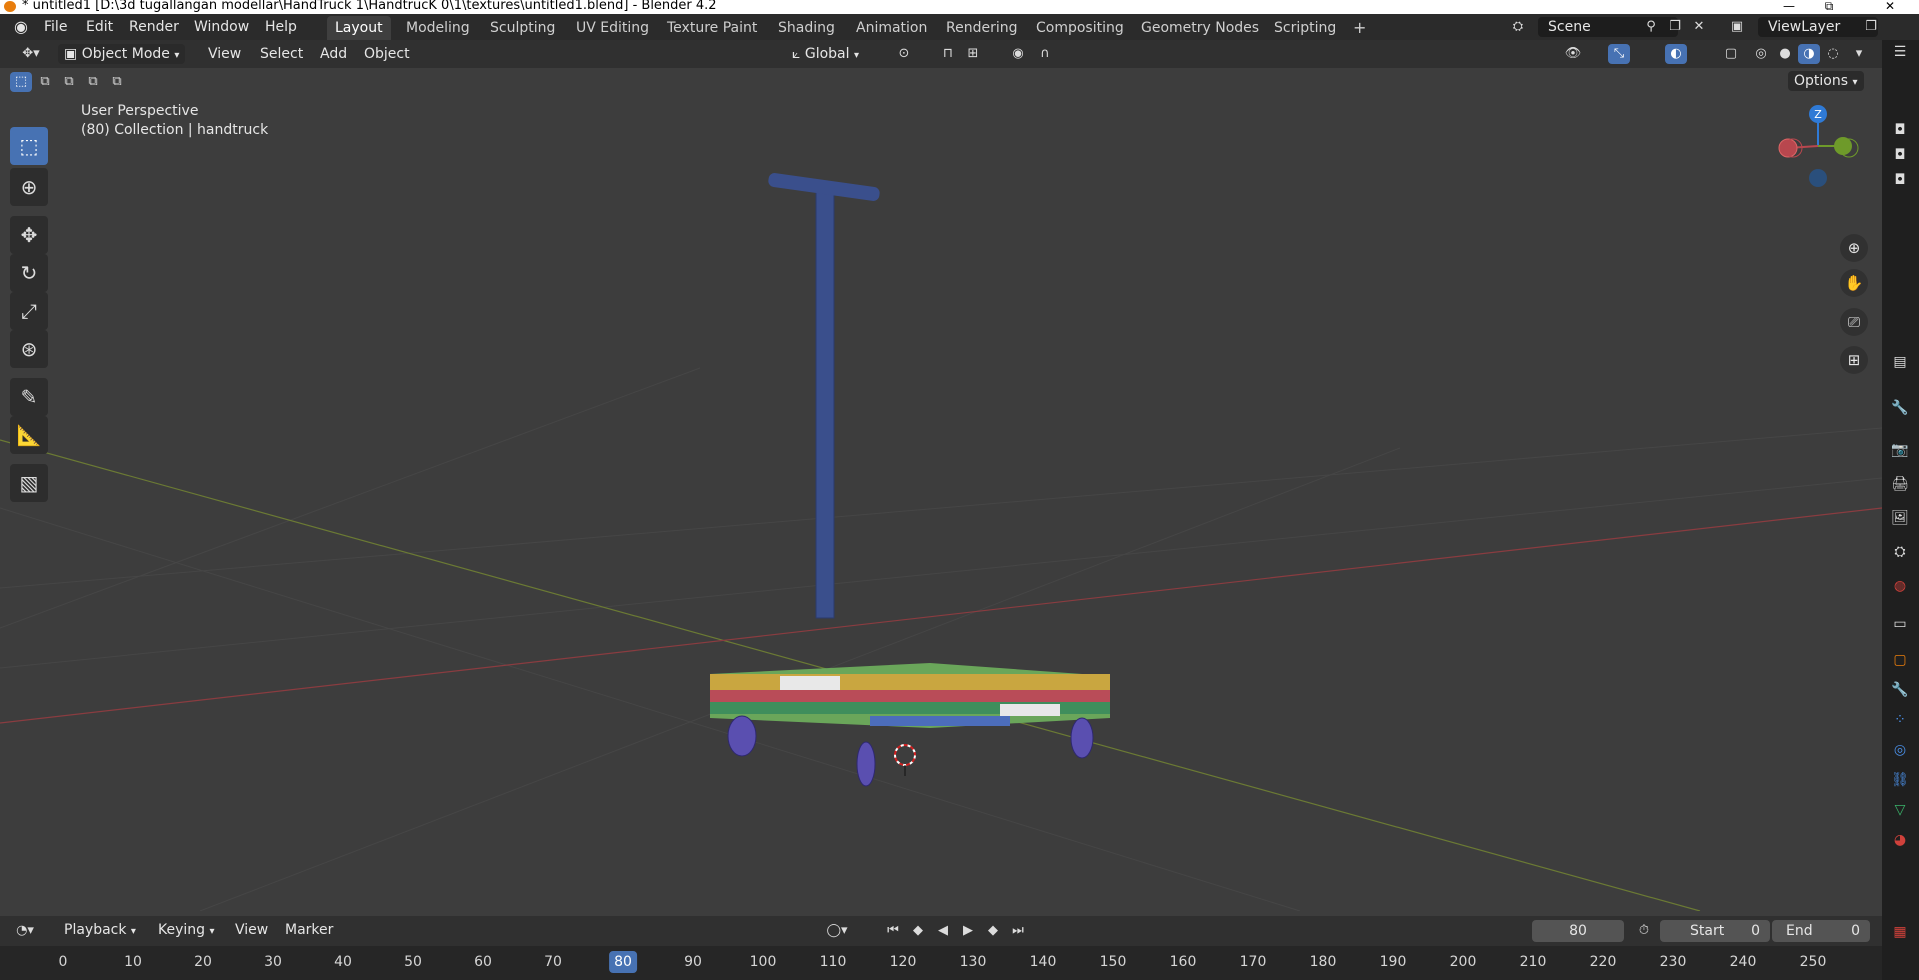  What do you see at coordinates (1715, 931) in the screenshot?
I see `start-frame-field: Start 0` at bounding box center [1715, 931].